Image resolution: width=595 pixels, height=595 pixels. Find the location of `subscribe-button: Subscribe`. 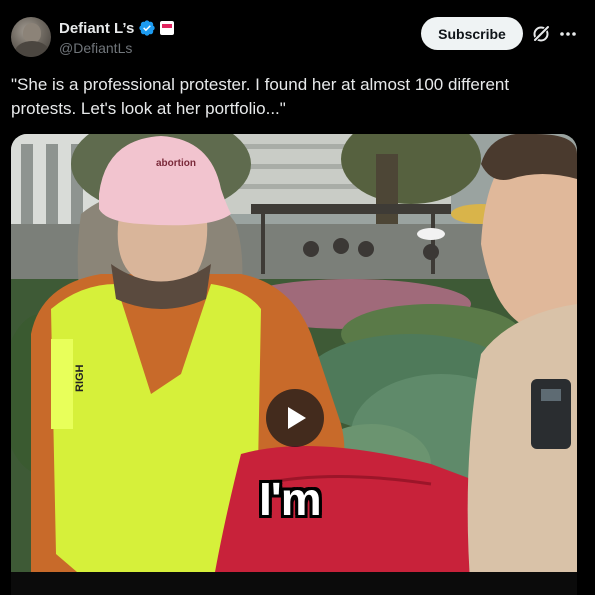

subscribe-button: Subscribe is located at coordinates (472, 33).